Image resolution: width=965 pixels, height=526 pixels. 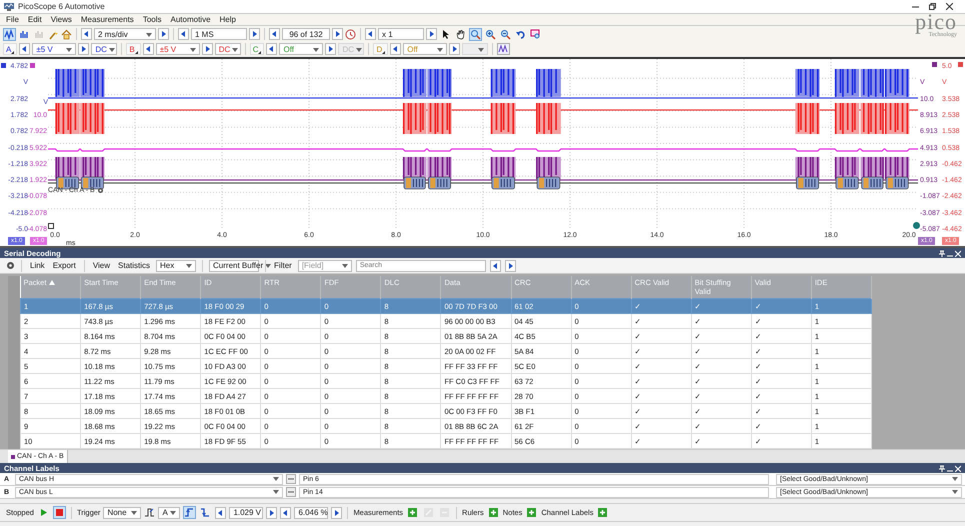 What do you see at coordinates (37, 265) in the screenshot?
I see `link-button: Link` at bounding box center [37, 265].